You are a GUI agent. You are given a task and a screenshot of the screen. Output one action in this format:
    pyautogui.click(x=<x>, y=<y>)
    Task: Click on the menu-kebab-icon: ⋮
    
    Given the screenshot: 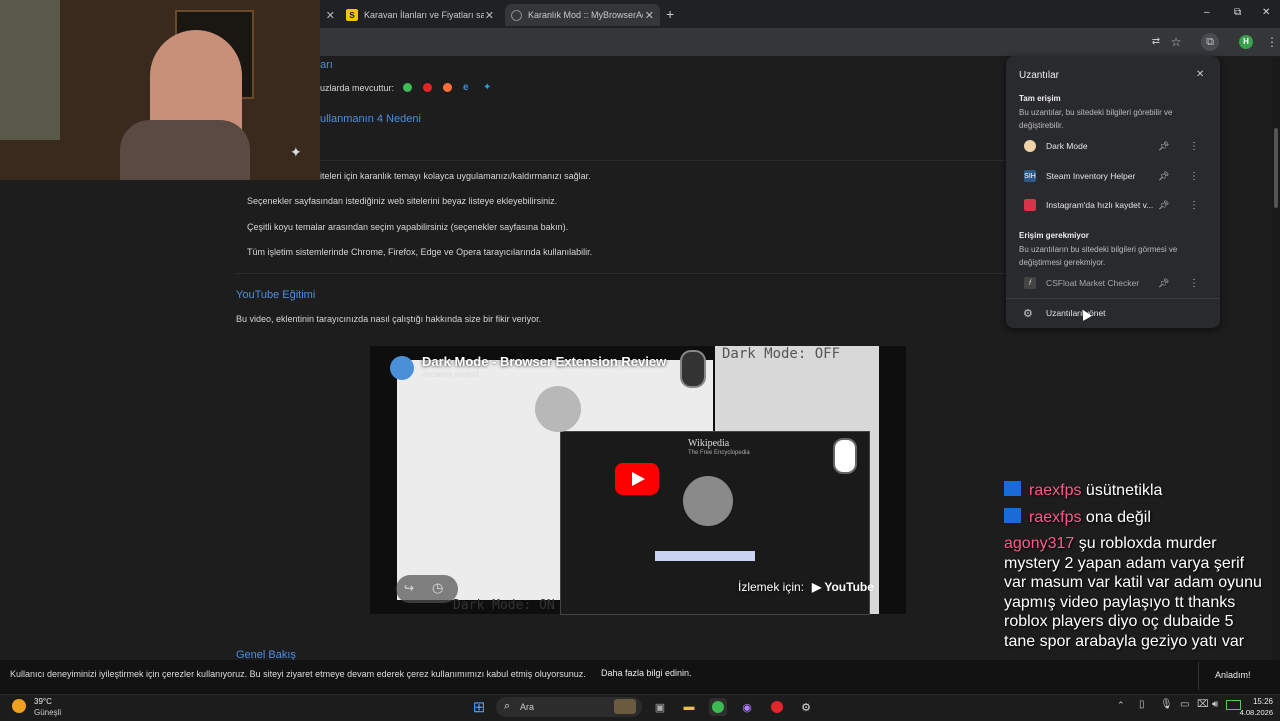 What is the action you would take?
    pyautogui.click(x=1272, y=42)
    